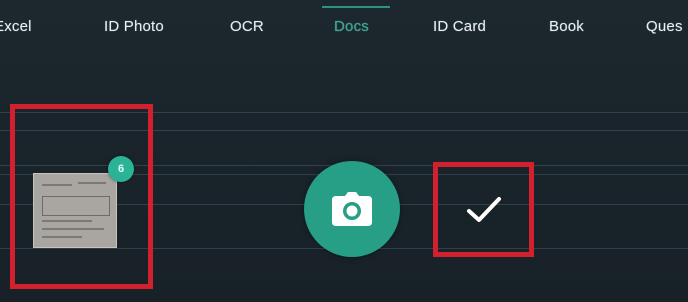  What do you see at coordinates (134, 26) in the screenshot?
I see `tab-id-photo: ID Photo` at bounding box center [134, 26].